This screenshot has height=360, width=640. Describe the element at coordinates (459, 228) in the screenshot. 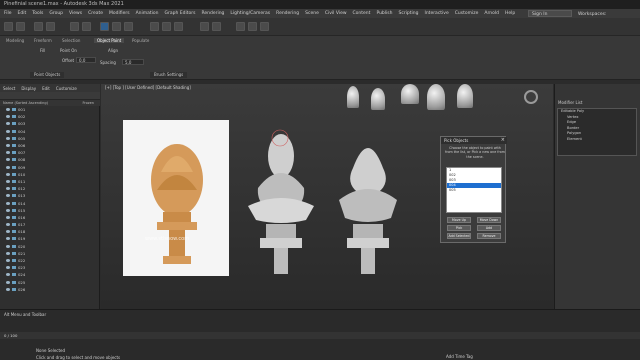

I see `pick-button: Pick` at that location.